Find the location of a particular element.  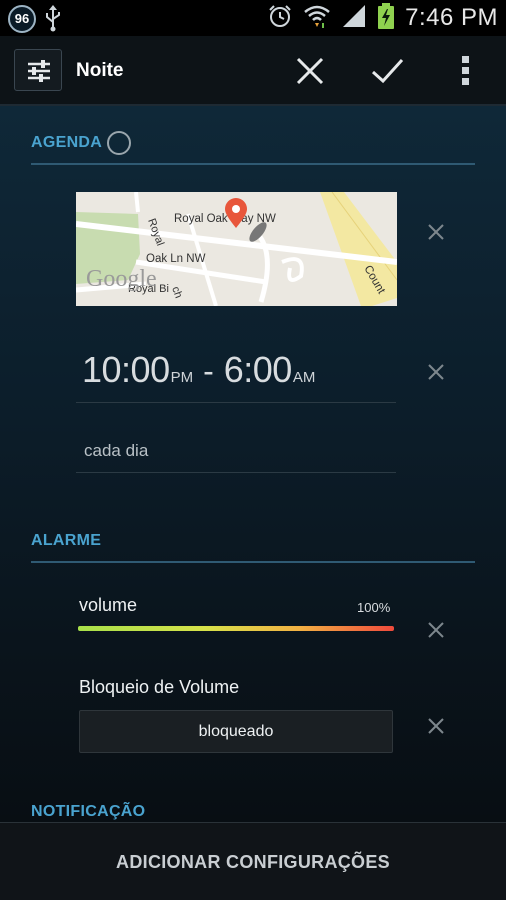

battery-charging-icon is located at coordinates (386, 18).